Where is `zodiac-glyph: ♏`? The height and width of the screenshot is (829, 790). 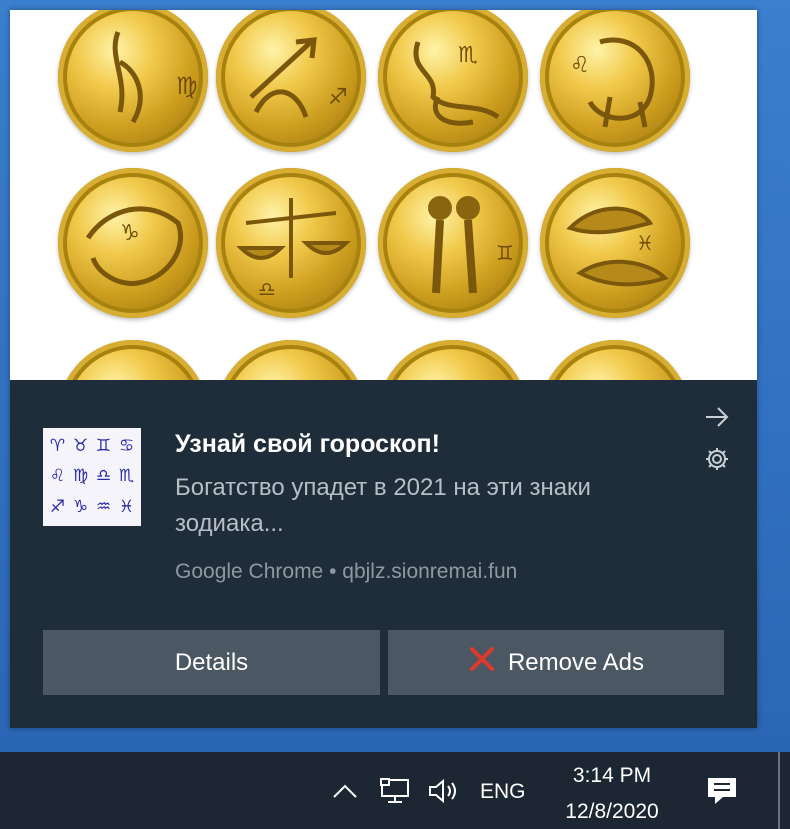 zodiac-glyph: ♏ is located at coordinates (126, 476).